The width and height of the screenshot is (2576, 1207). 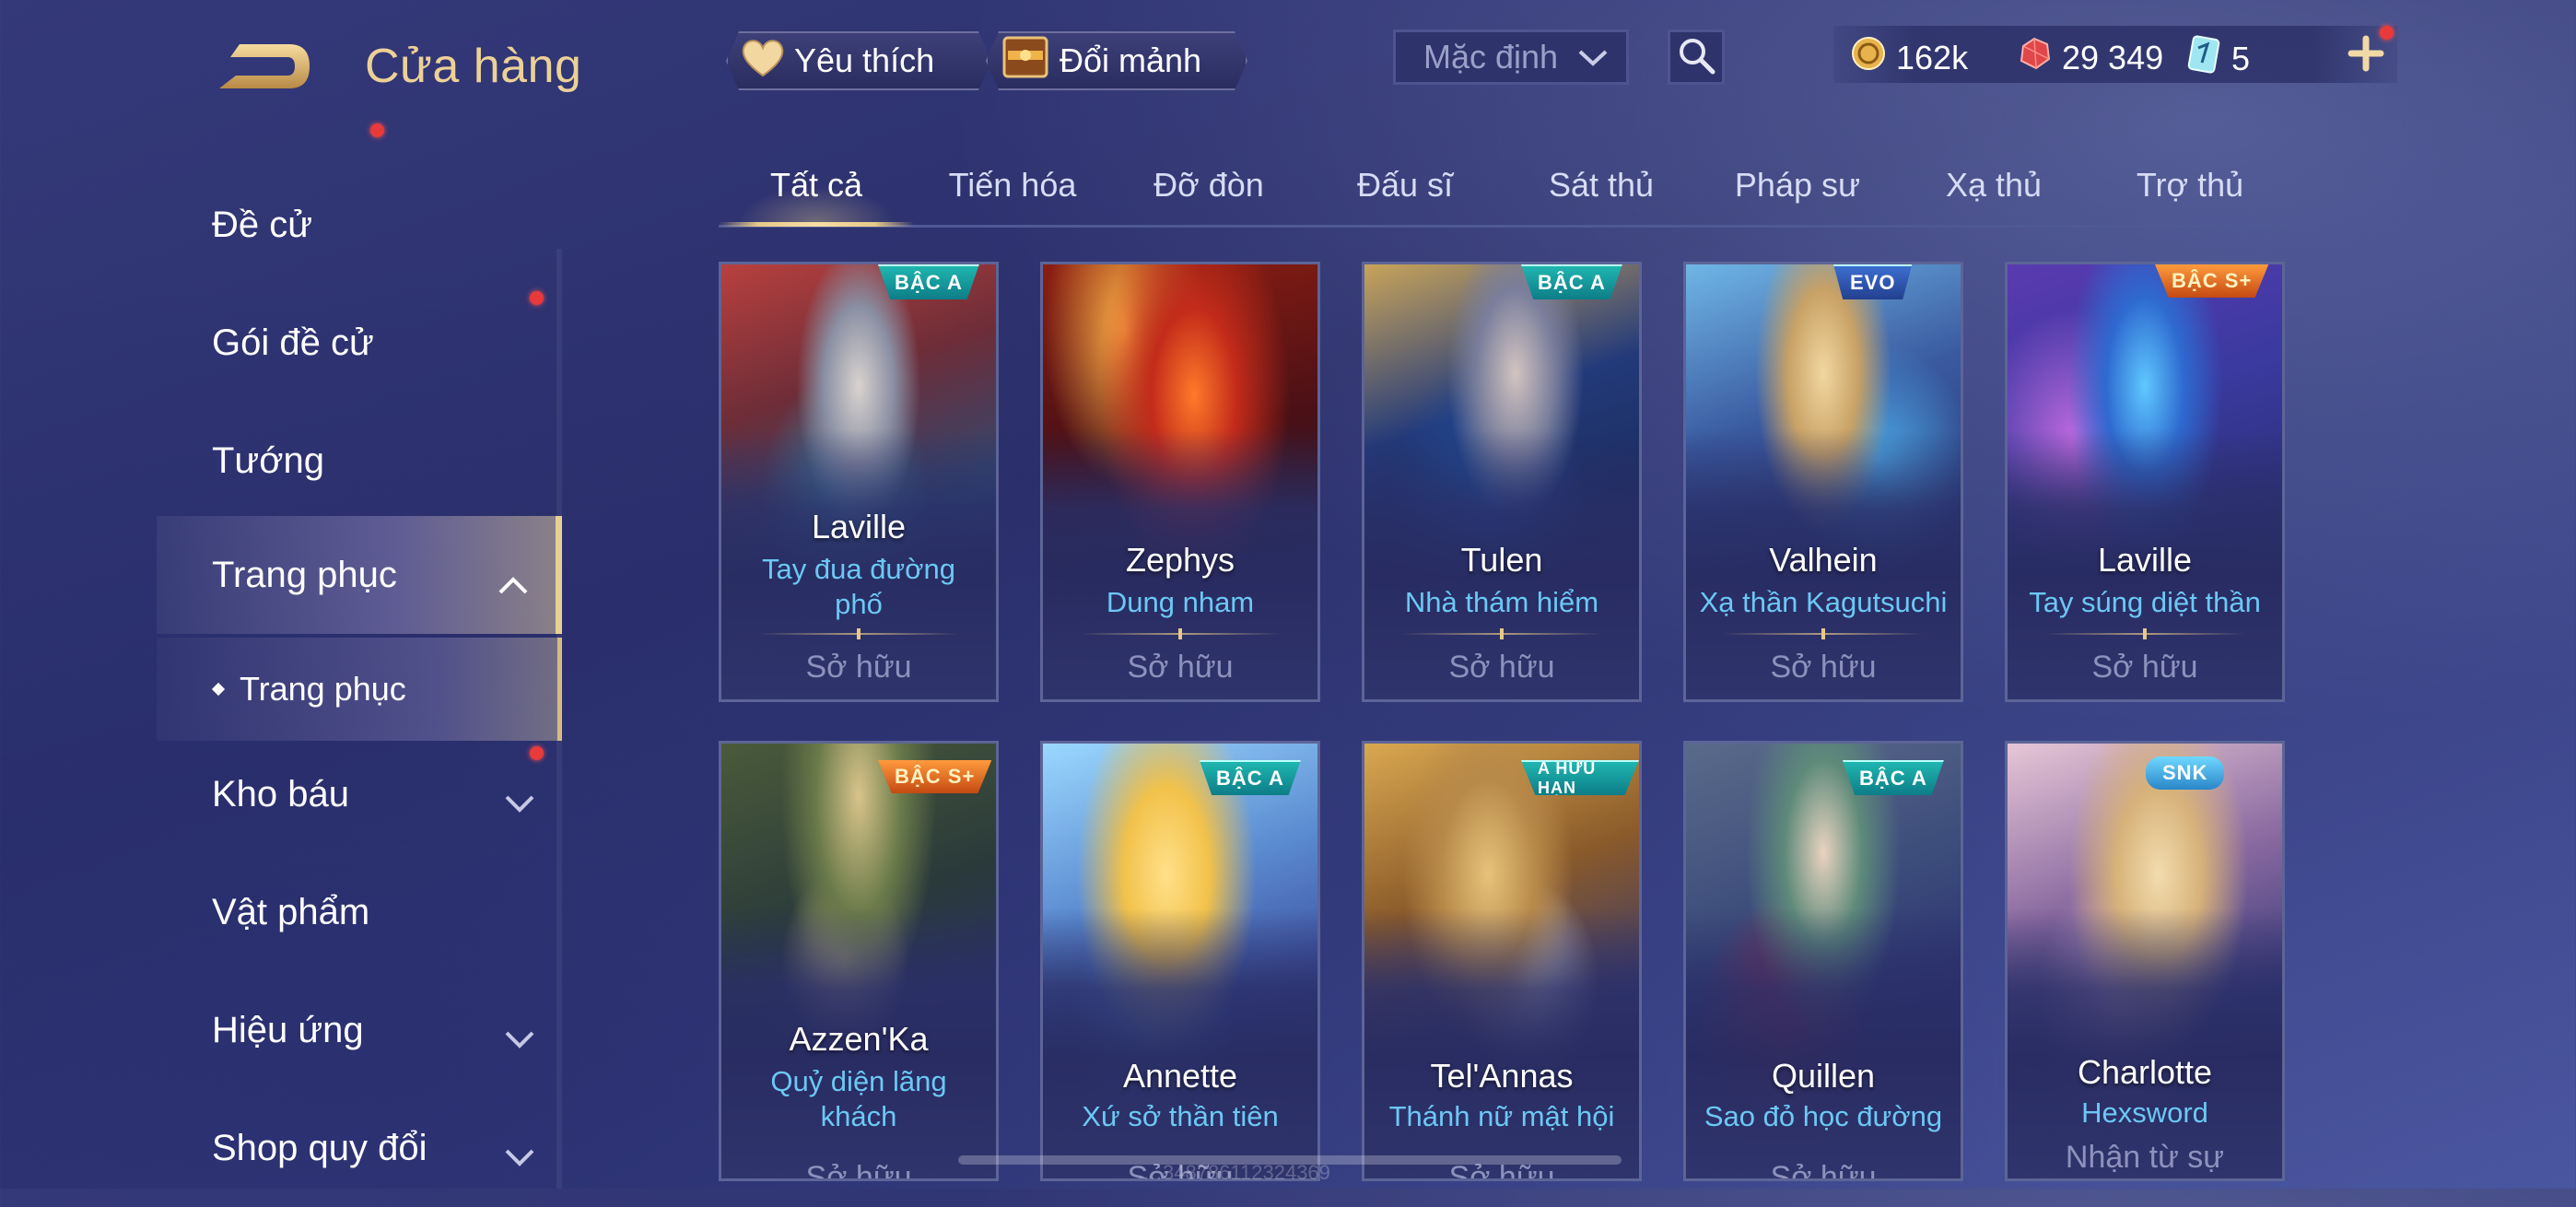 I want to click on sidebar-item-label: Kho báu, so click(x=281, y=793).